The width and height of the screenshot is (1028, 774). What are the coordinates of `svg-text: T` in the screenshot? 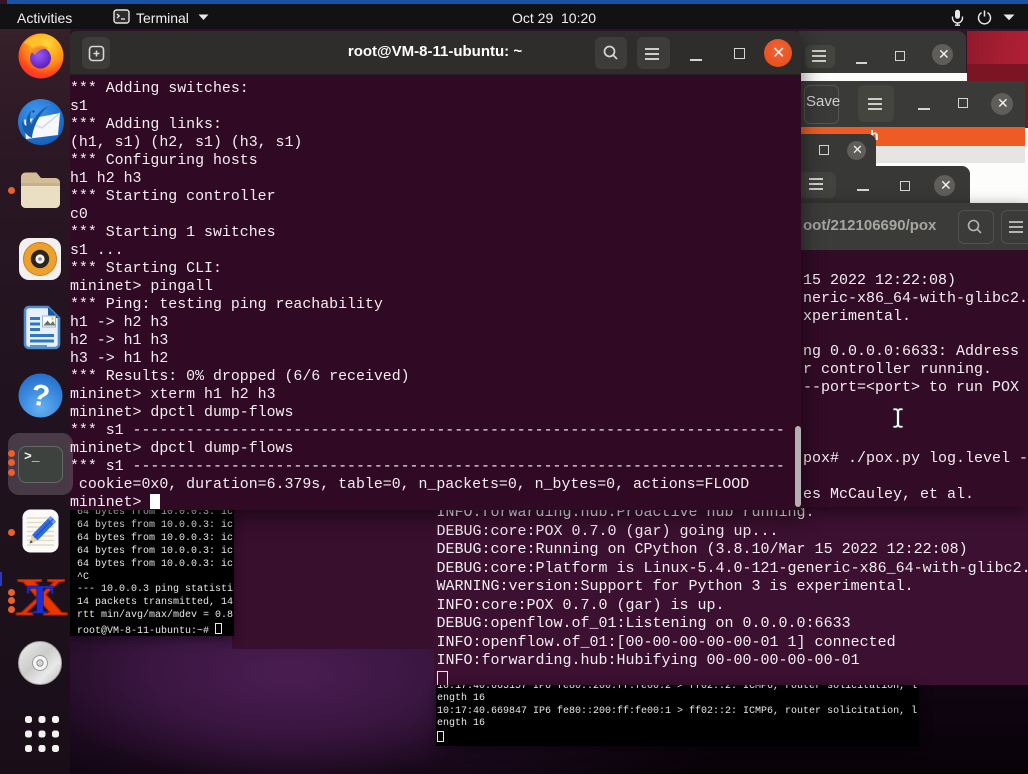 It's located at (39, 599).